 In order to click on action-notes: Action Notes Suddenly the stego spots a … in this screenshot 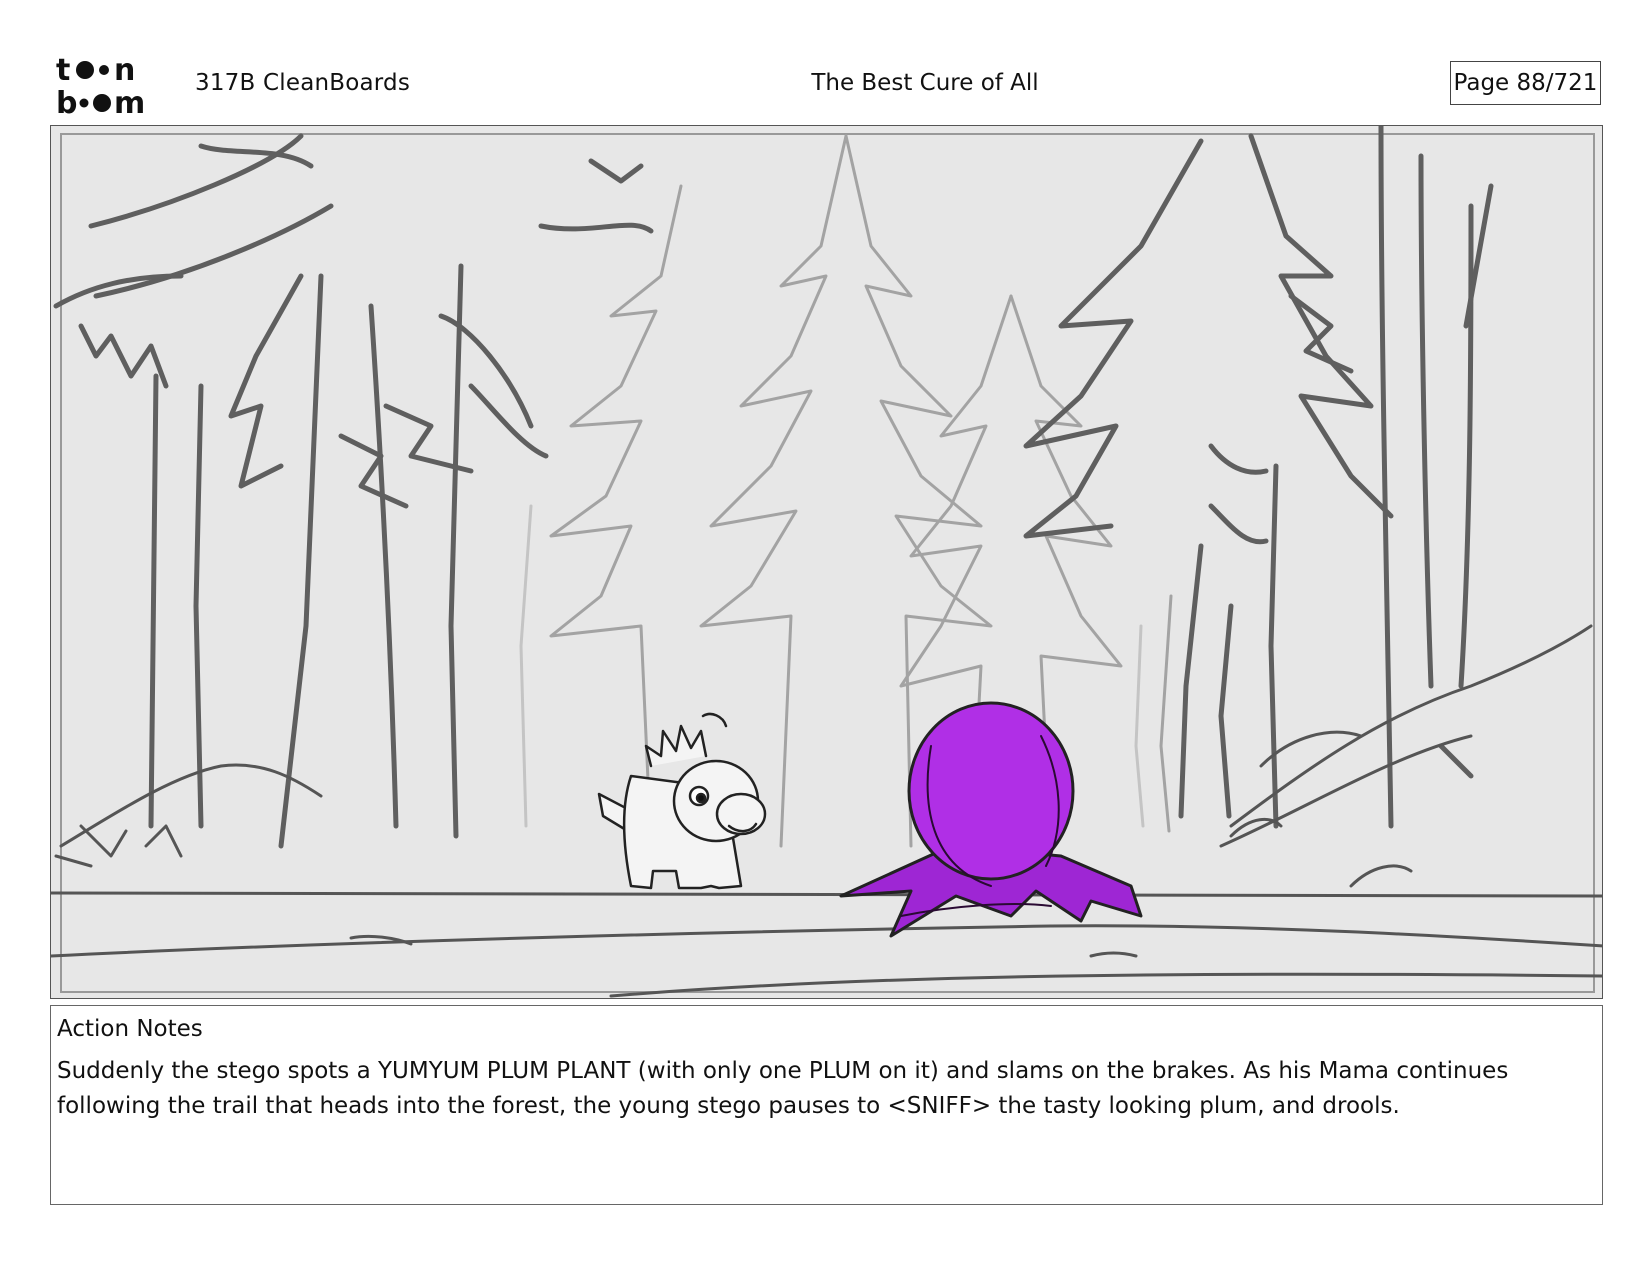, I will do `click(826, 1105)`.